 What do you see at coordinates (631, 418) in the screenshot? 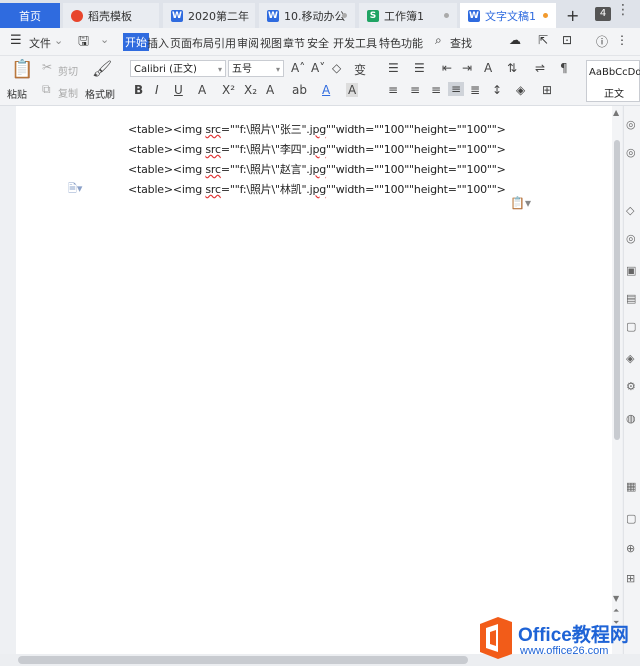
I see `side-tool-icon: ◍` at bounding box center [631, 418].